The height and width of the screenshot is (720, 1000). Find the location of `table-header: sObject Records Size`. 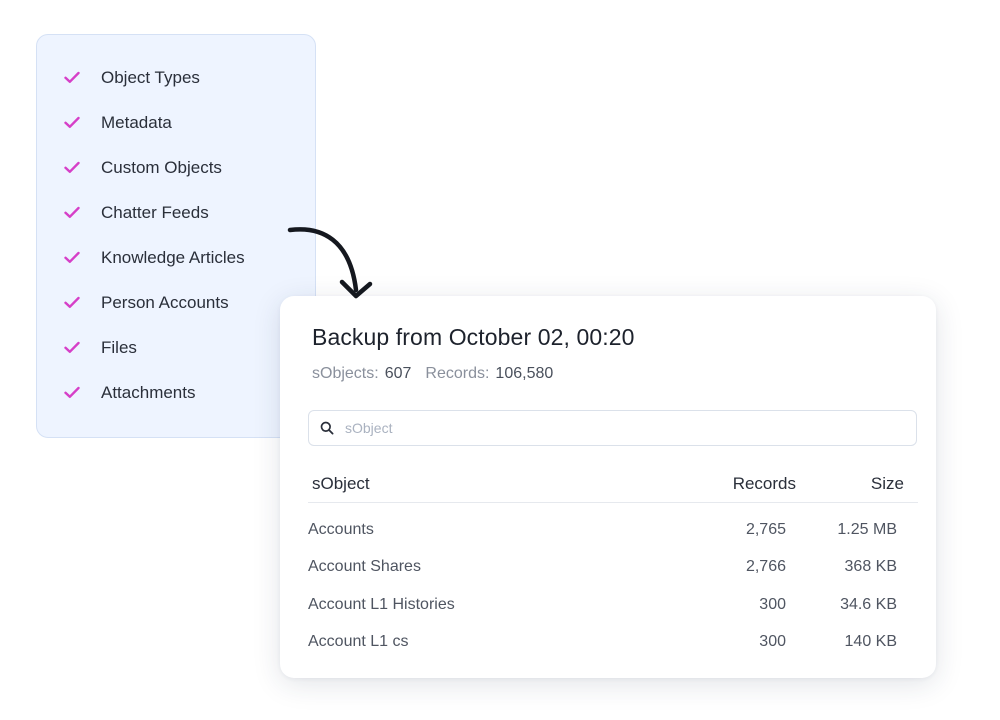

table-header: sObject Records Size is located at coordinates (613, 484).